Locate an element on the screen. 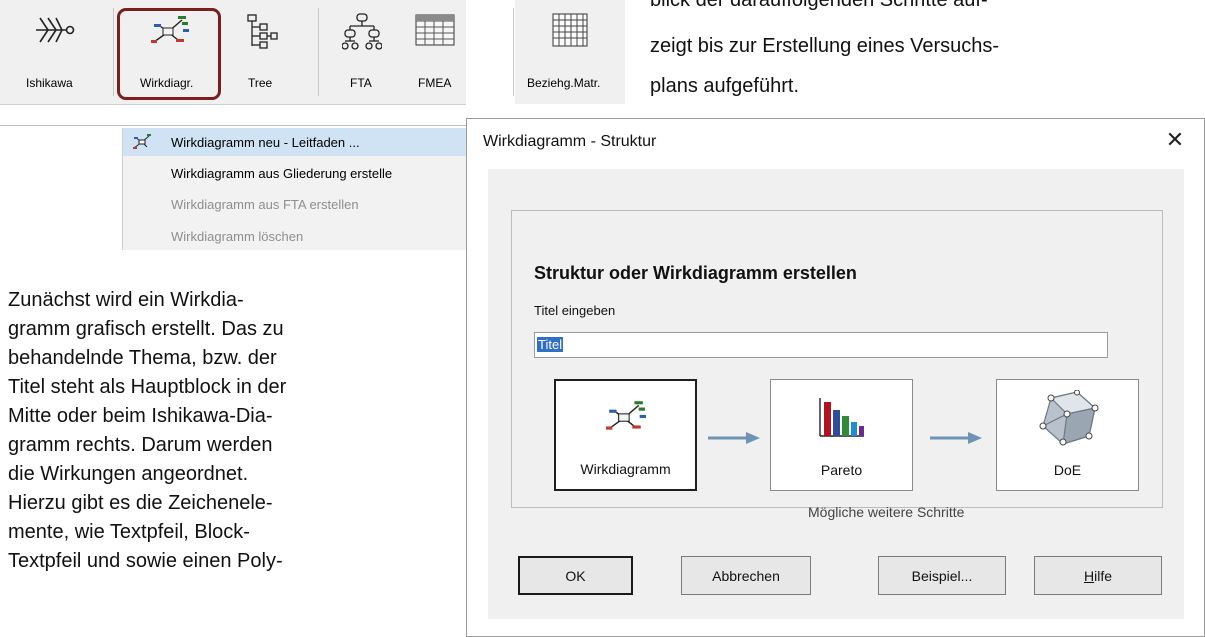  toolbar-button-fmea-area: FMEA is located at coordinates (435, 52).